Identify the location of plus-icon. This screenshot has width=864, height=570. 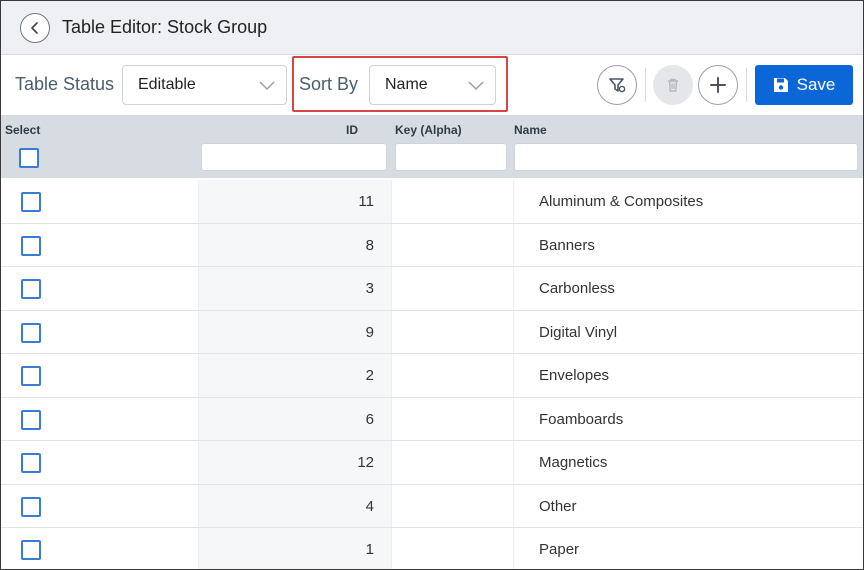
(718, 85).